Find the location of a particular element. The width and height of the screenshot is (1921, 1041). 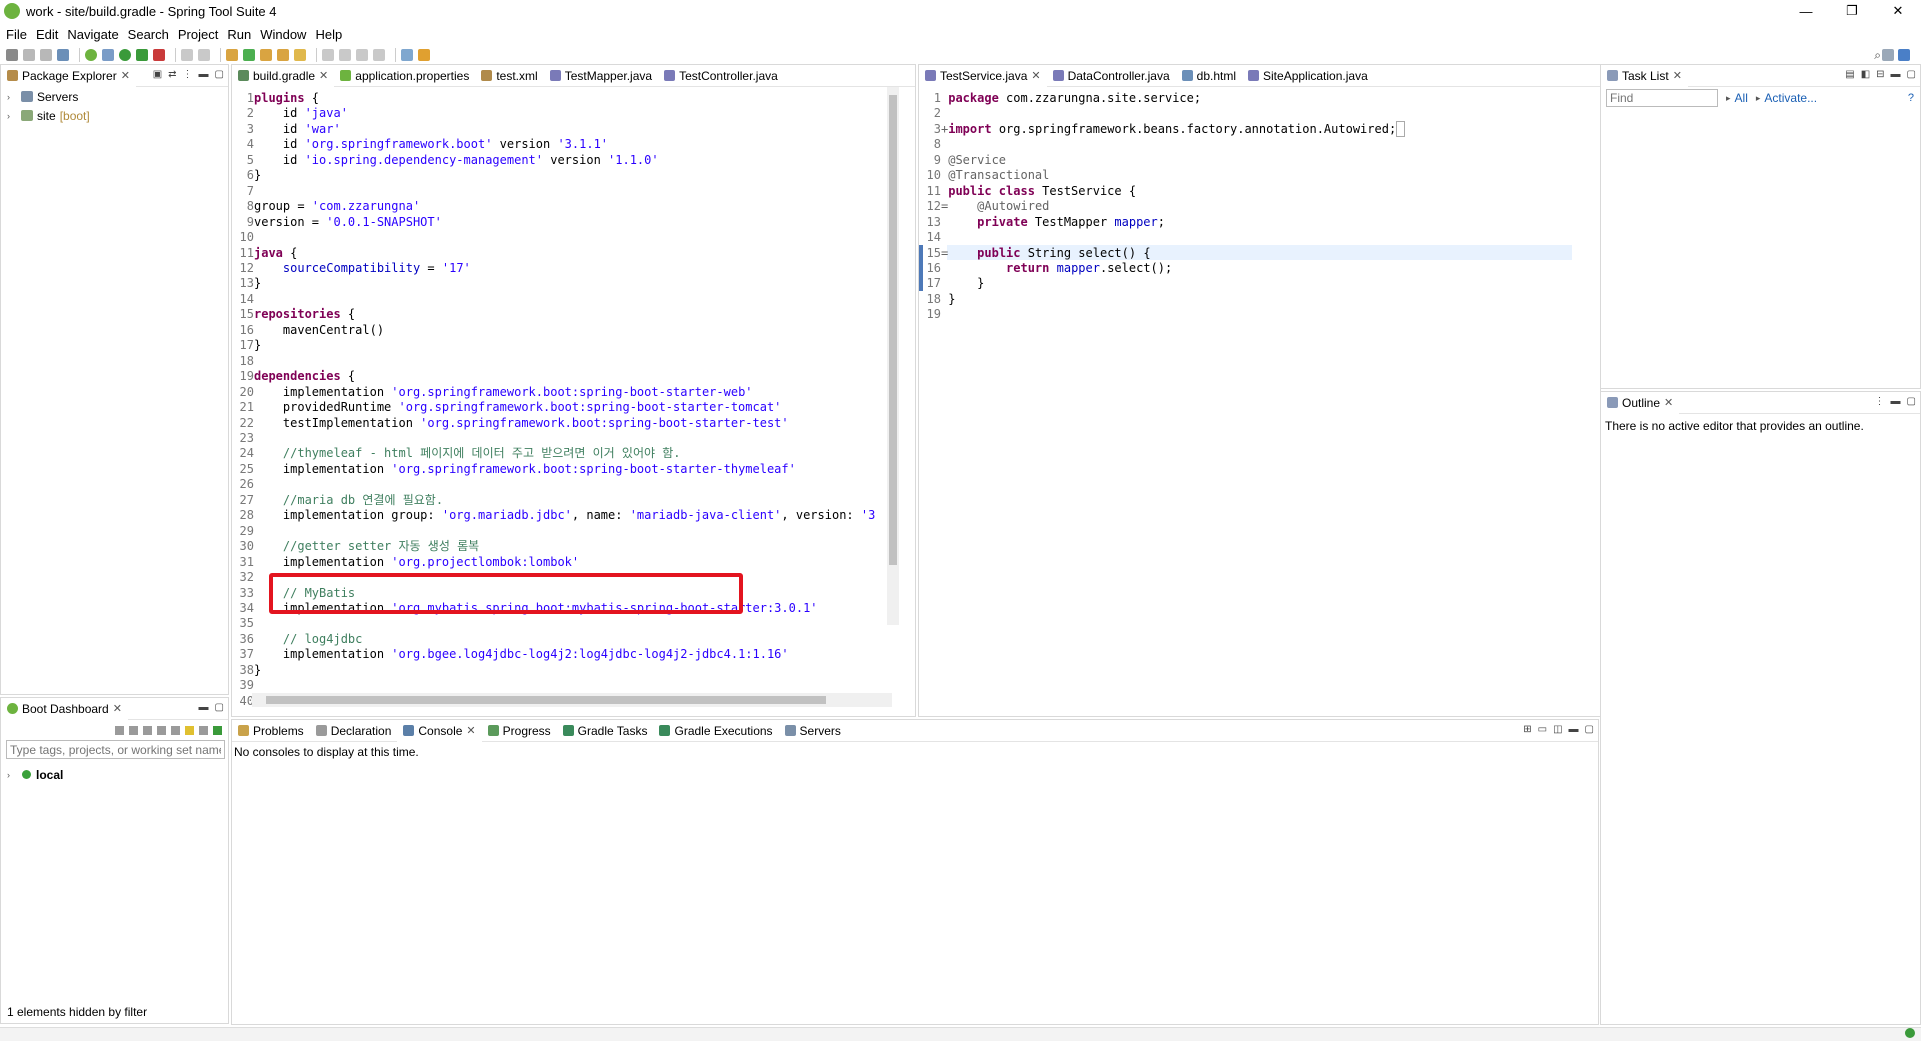

collapse-all-icon: ▣ is located at coordinates (157, 74).